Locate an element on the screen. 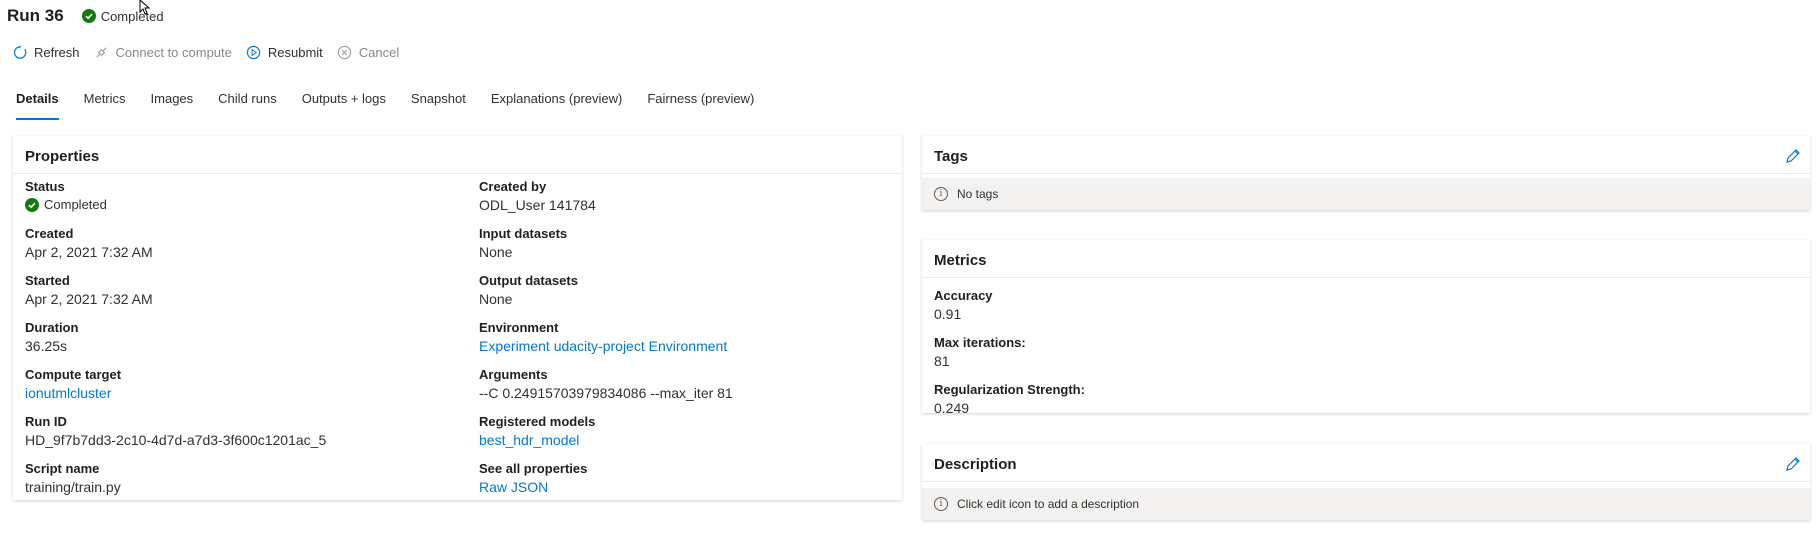 The height and width of the screenshot is (557, 1816). property-value: --C 0.24915703979834086 --max_iter 81 is located at coordinates (606, 393).